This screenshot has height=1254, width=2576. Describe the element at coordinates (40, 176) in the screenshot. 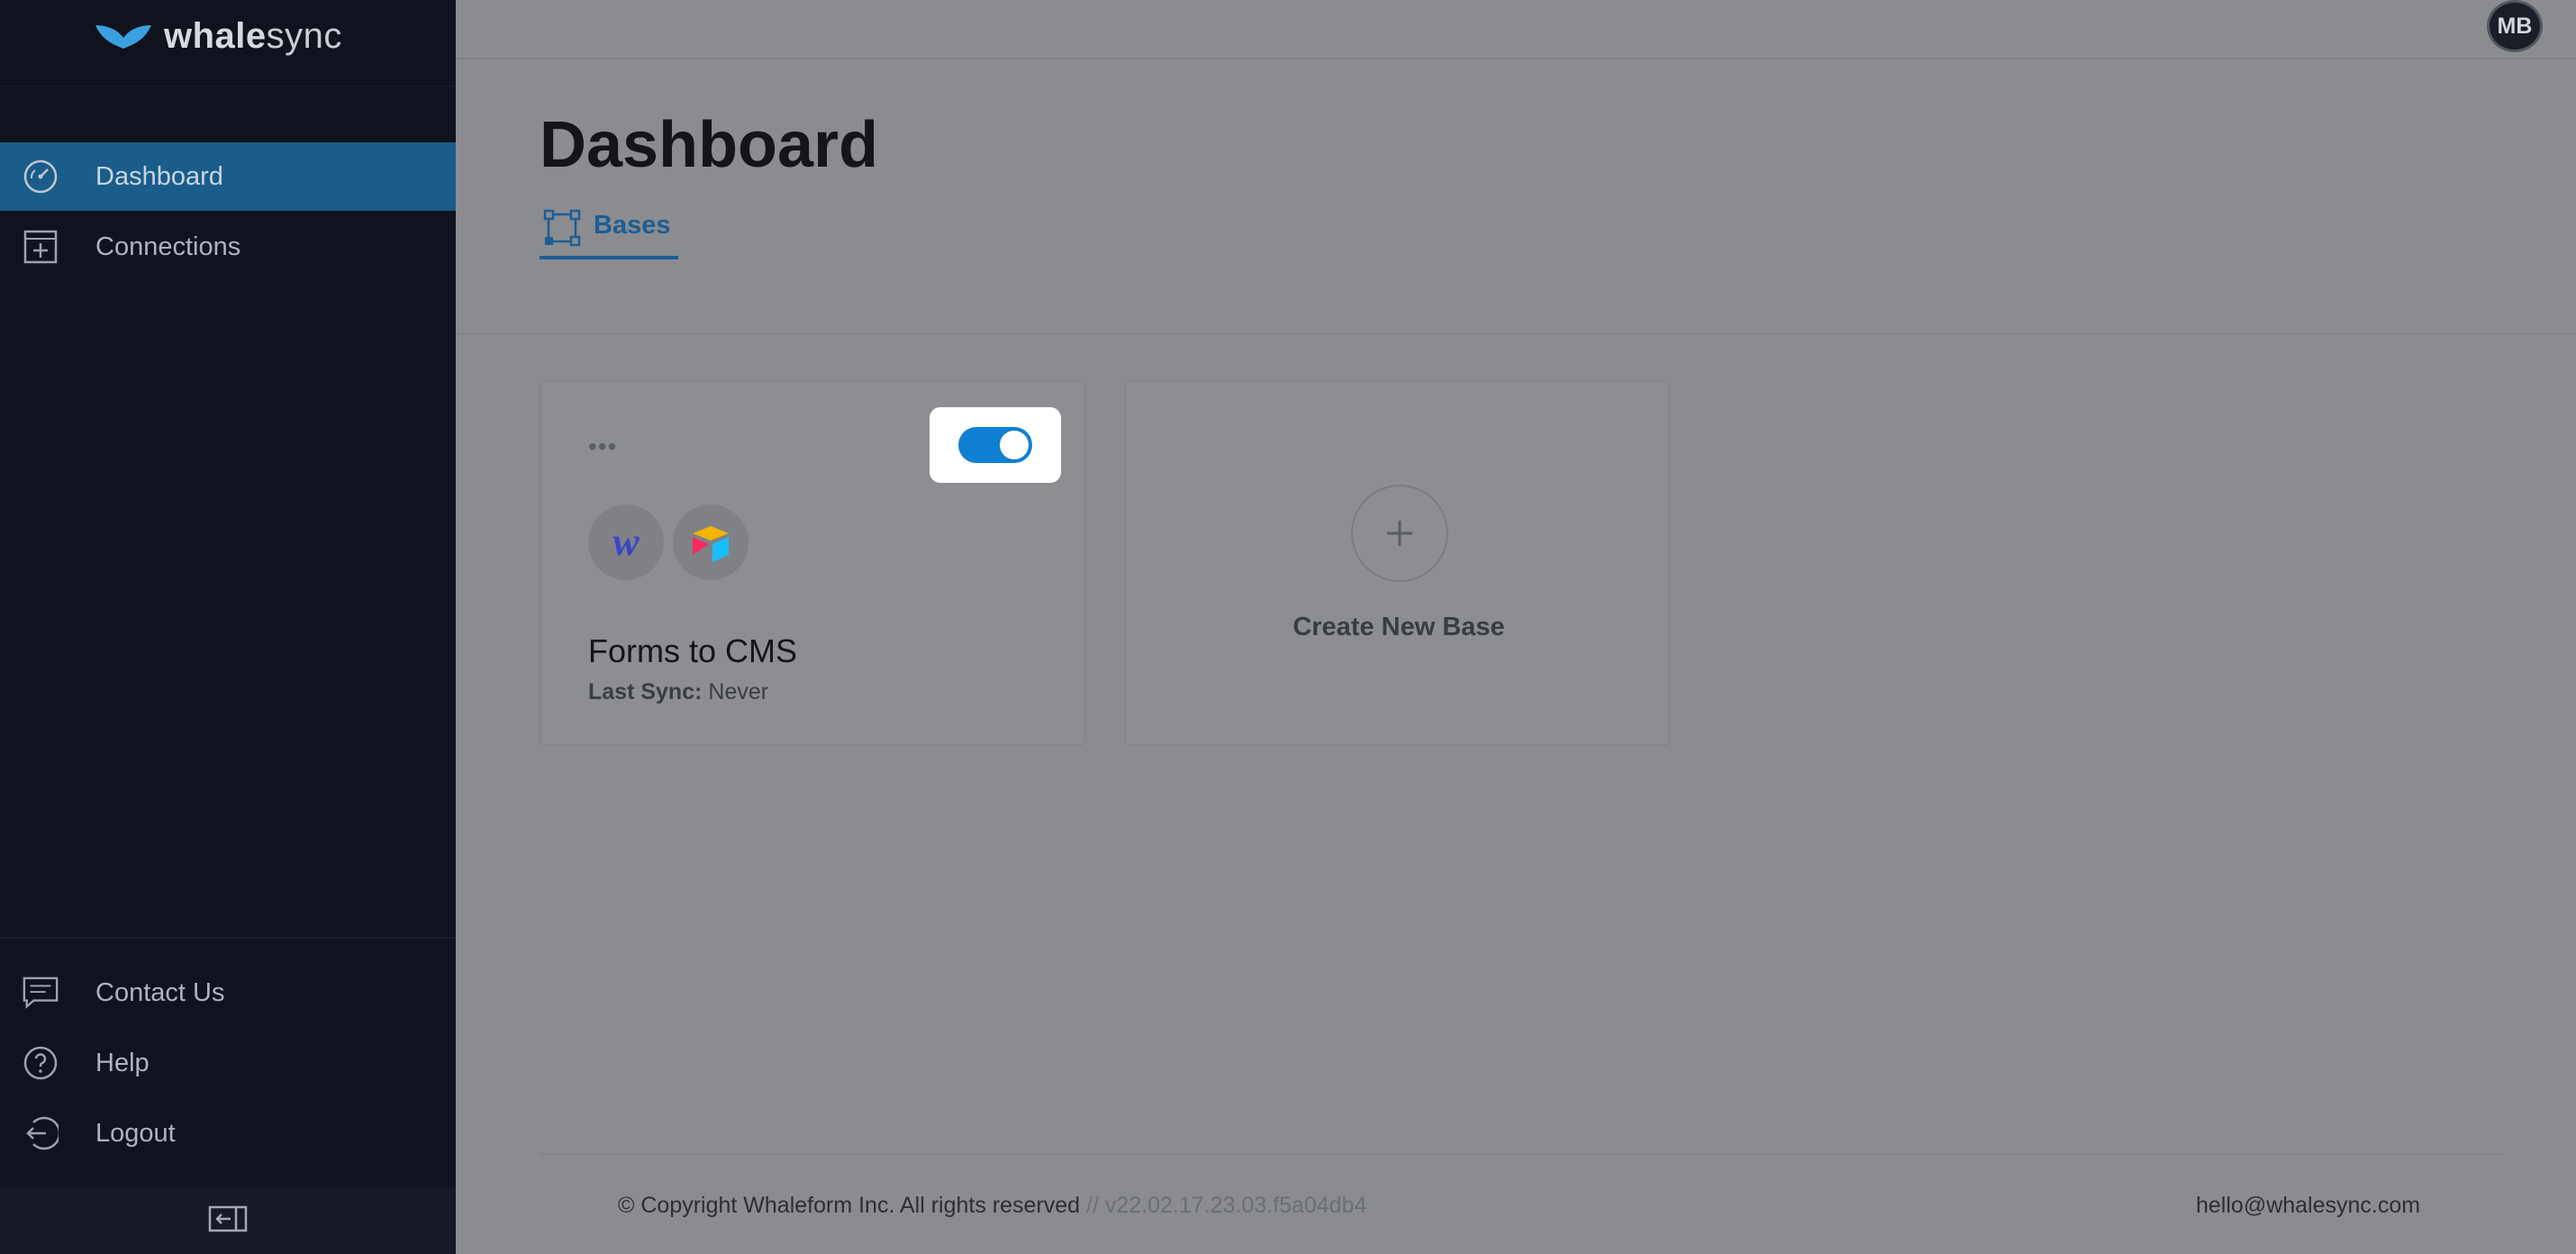

I see `gauge-icon` at that location.